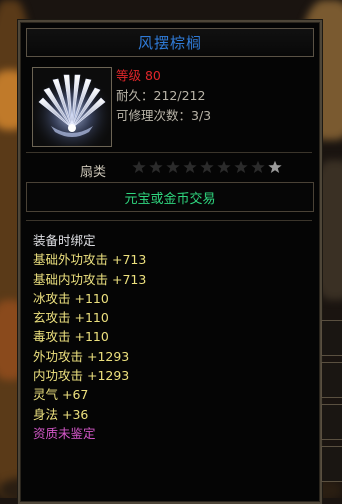 The image size is (342, 504). Describe the element at coordinates (64, 240) in the screenshot. I see `bind-status: 装备时绑定` at that location.